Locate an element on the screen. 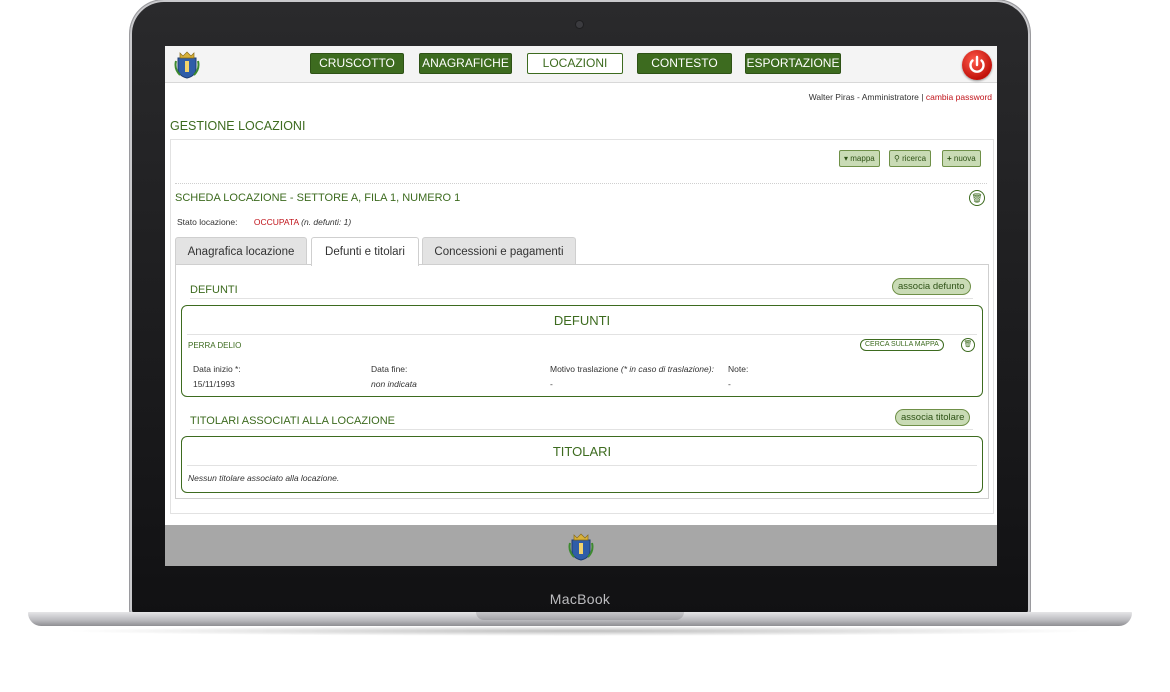 The width and height of the screenshot is (1170, 692). motivo-label-text: Motivo traslazione is located at coordinates (584, 369).